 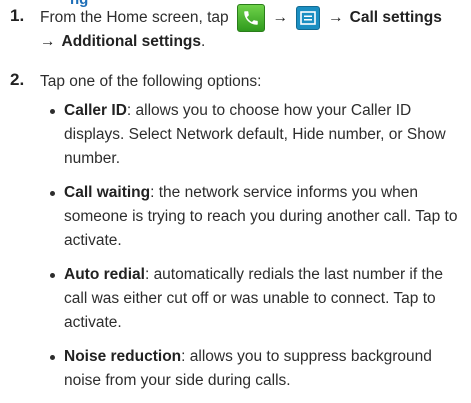 I want to click on submenu-label: Additional settings, so click(x=131, y=41).